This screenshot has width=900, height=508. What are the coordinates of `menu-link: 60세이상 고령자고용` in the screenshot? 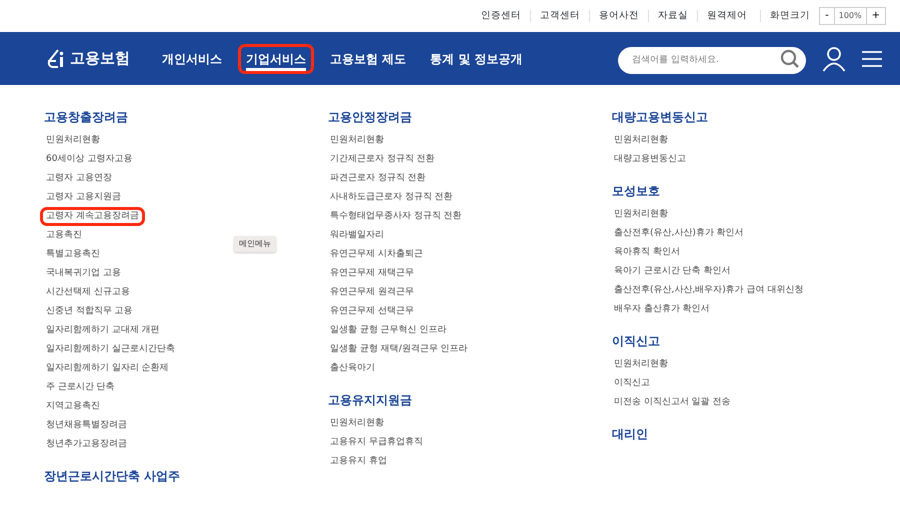 It's located at (89, 159).